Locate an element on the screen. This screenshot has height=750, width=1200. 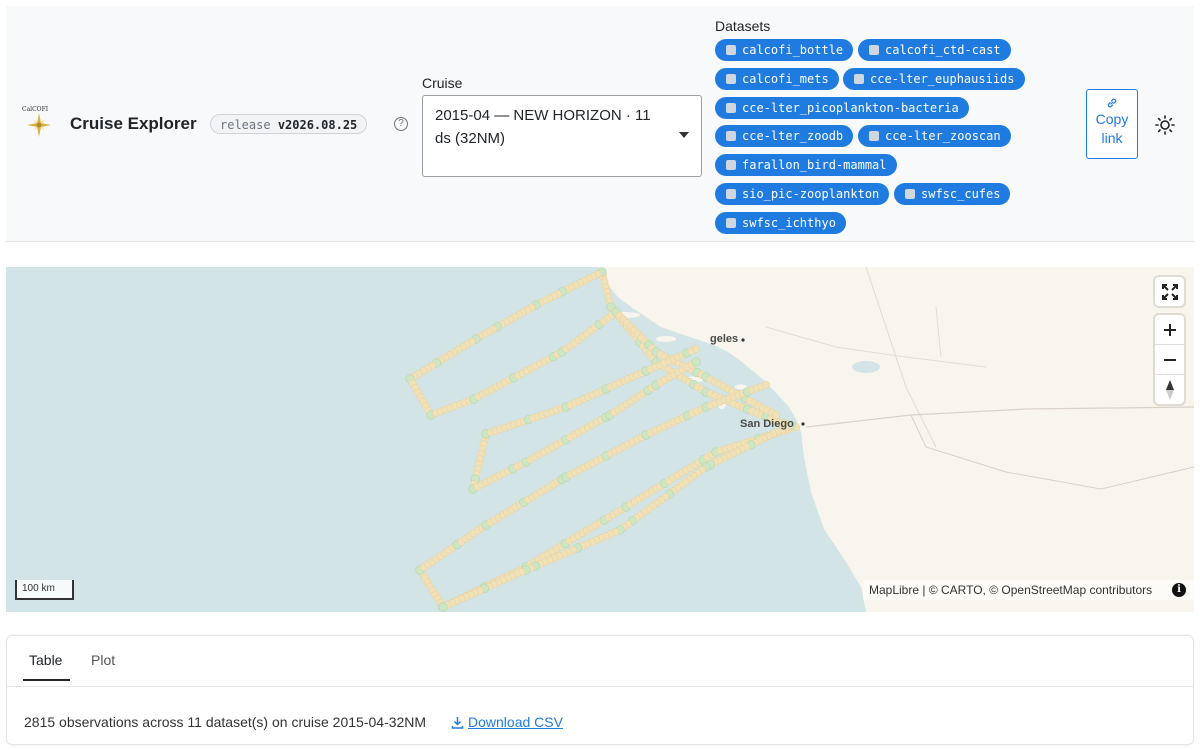
dataset-chip: cce-lter_zooscan is located at coordinates (934, 136).